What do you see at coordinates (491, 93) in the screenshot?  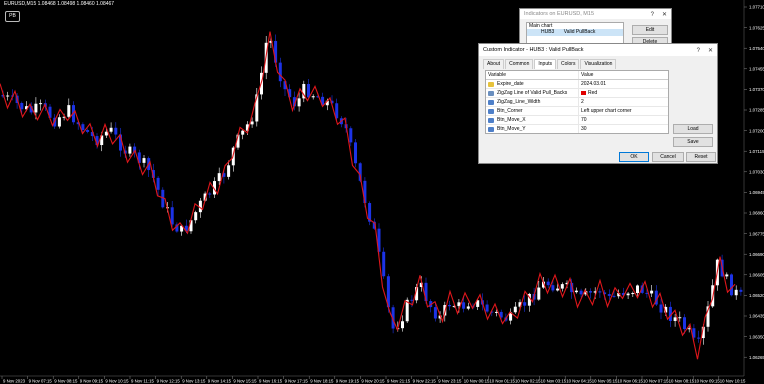 I see `color-param-icon` at bounding box center [491, 93].